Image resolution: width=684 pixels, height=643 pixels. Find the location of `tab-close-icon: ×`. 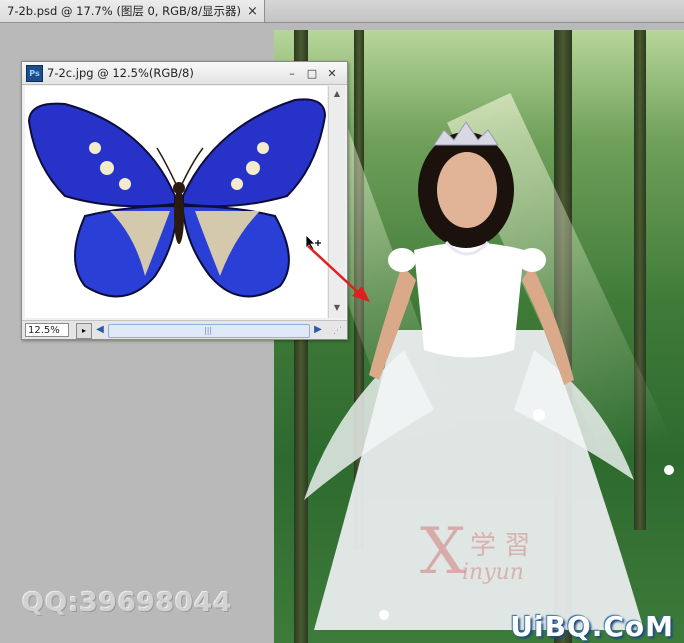

tab-close-icon: × is located at coordinates (252, 11).